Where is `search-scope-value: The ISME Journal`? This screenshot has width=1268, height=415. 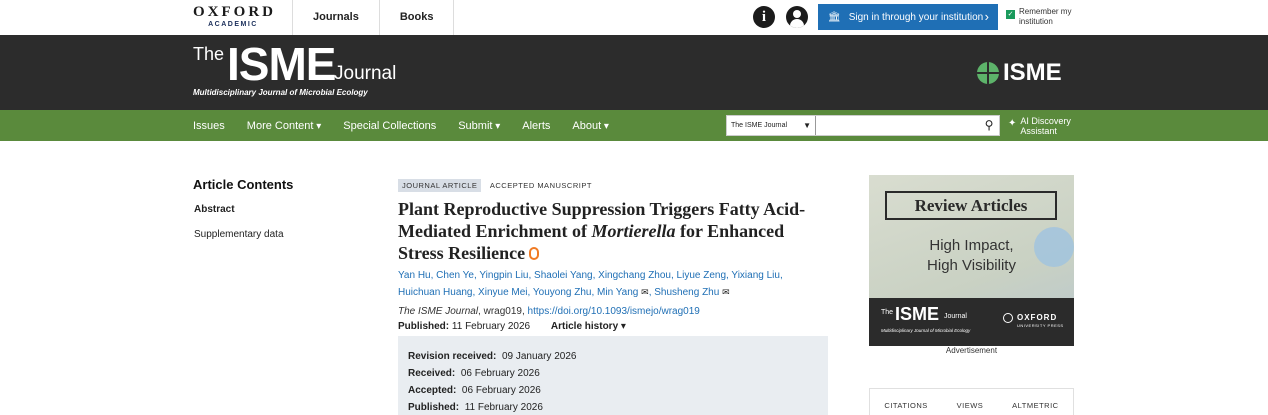 search-scope-value: The ISME Journal is located at coordinates (759, 125).